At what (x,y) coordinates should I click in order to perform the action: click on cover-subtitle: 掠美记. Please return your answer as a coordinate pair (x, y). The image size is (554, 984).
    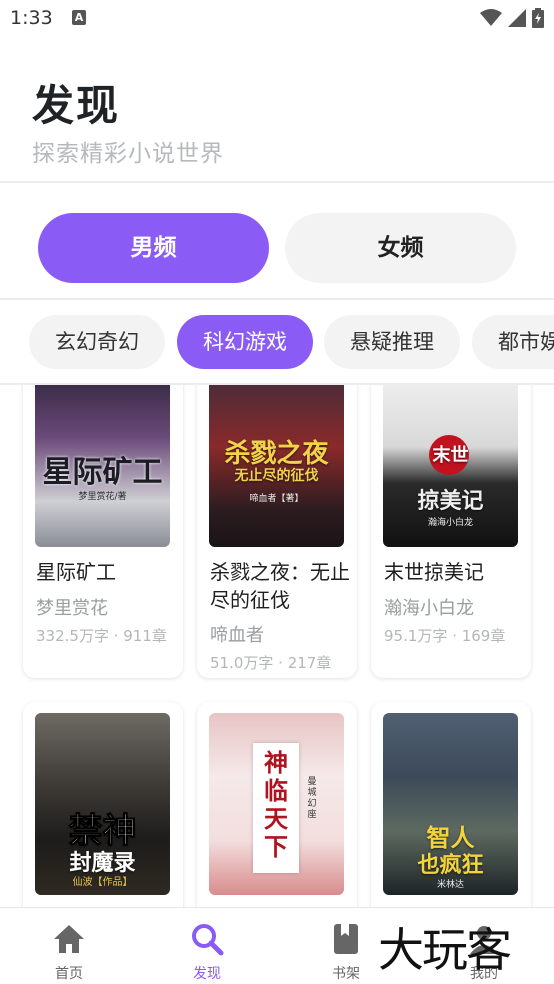
    Looking at the image, I should click on (450, 501).